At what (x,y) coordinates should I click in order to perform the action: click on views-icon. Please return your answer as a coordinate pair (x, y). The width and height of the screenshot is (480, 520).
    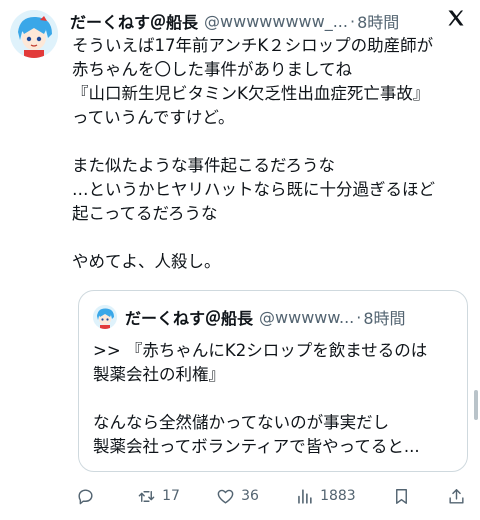
    Looking at the image, I should click on (305, 496).